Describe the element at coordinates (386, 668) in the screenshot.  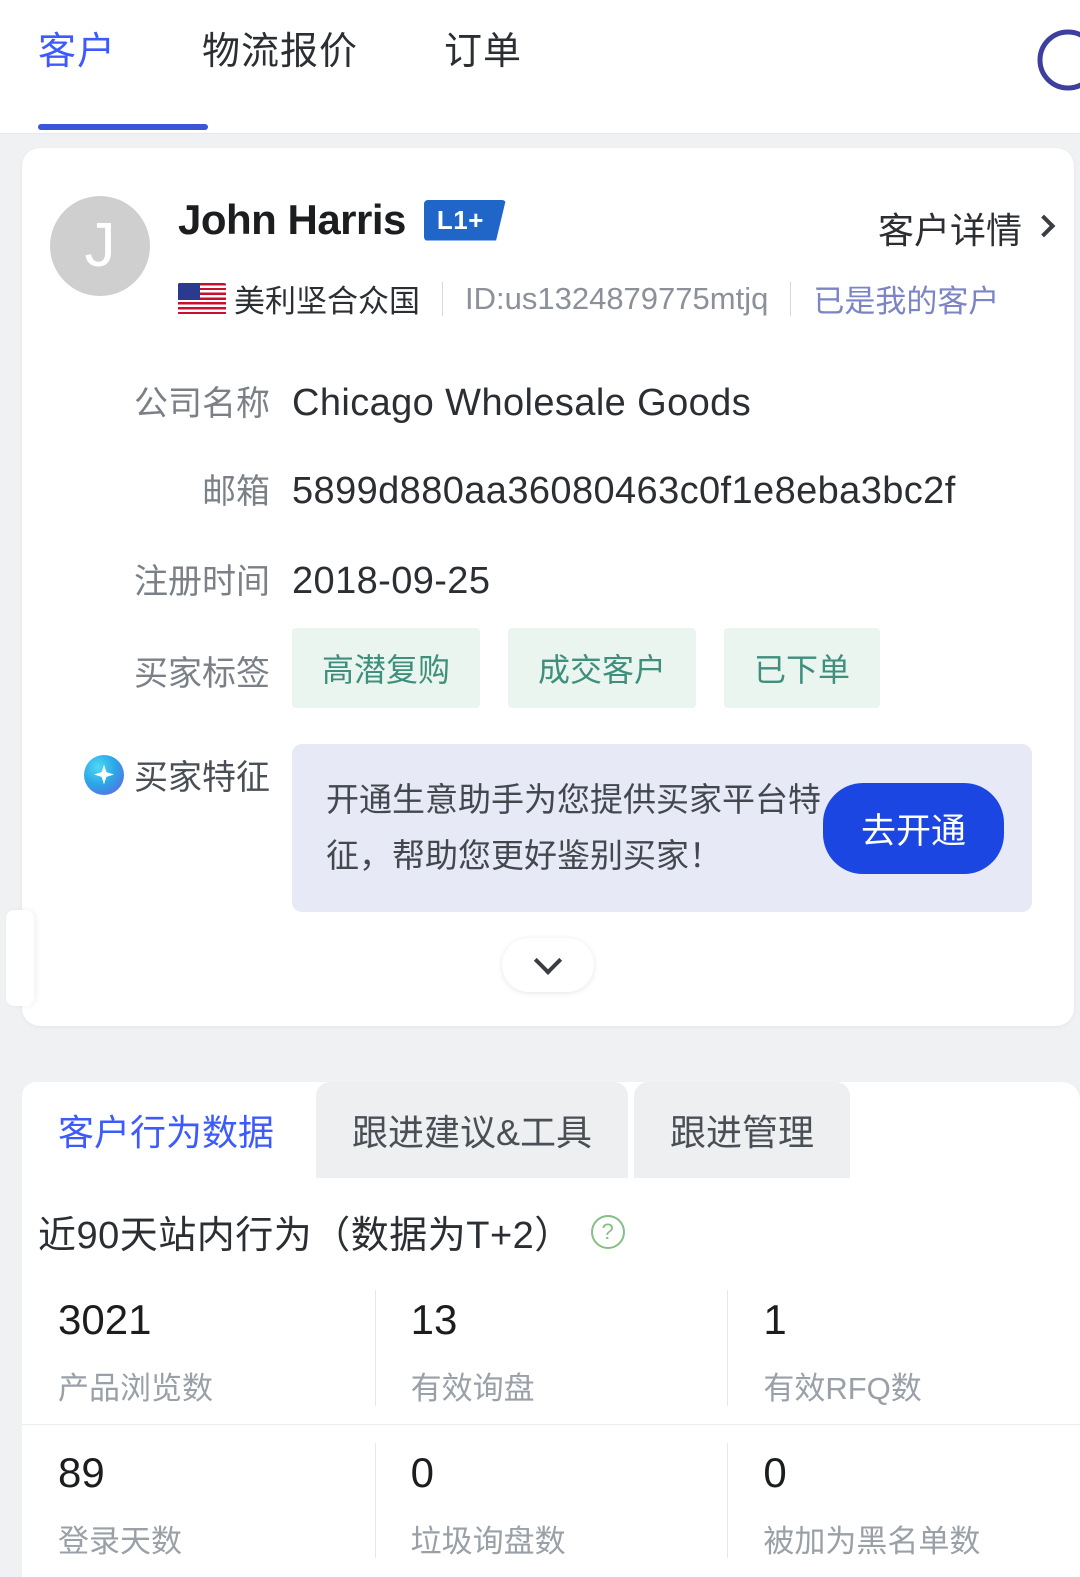
I see `buyer-tag: 高潜复购` at that location.